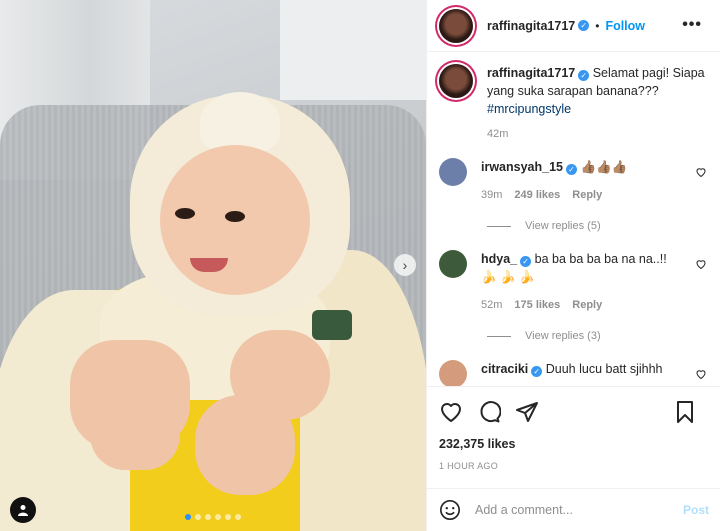  Describe the element at coordinates (135, 435) in the screenshot. I see `baby-hand-left` at that location.